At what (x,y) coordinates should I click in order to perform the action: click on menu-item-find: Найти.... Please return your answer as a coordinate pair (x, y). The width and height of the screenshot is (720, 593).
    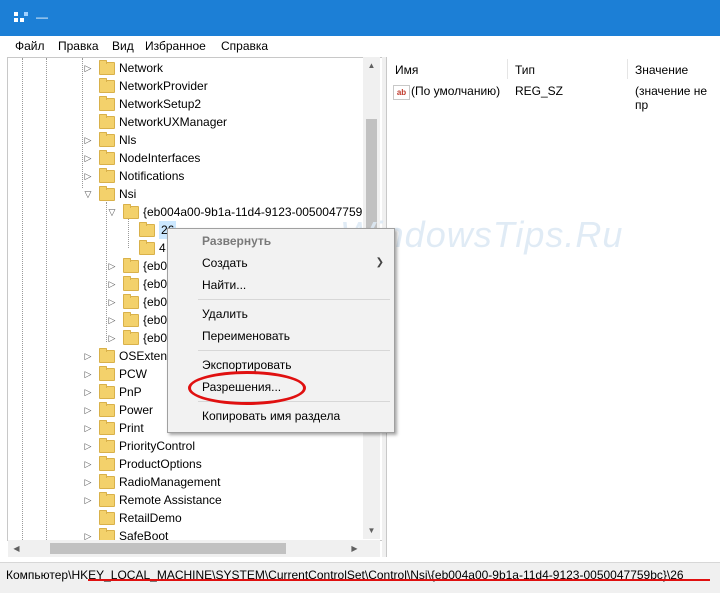
    Looking at the image, I should click on (224, 285).